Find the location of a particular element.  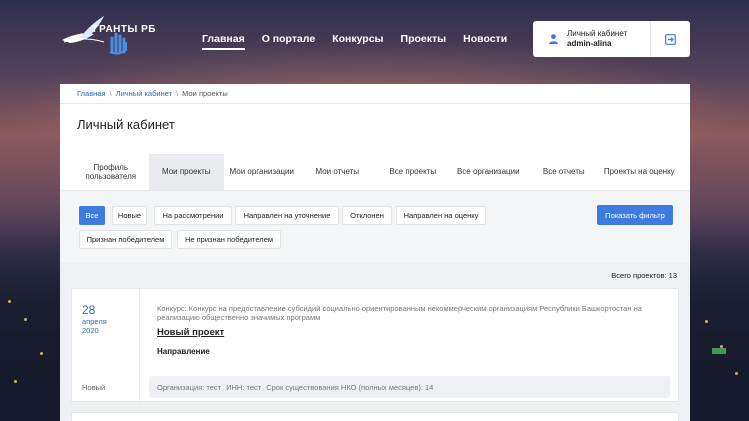

total-projects-count: 13 is located at coordinates (672, 275).